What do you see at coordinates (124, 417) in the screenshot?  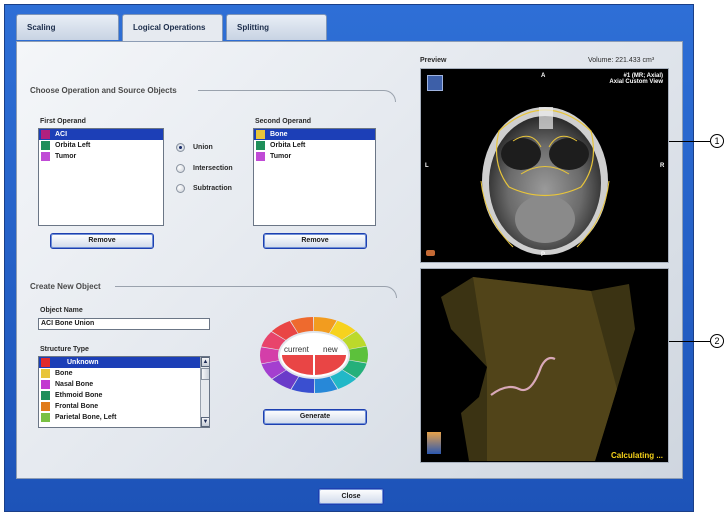 I see `list-item: Parietal Bone, Left` at bounding box center [124, 417].